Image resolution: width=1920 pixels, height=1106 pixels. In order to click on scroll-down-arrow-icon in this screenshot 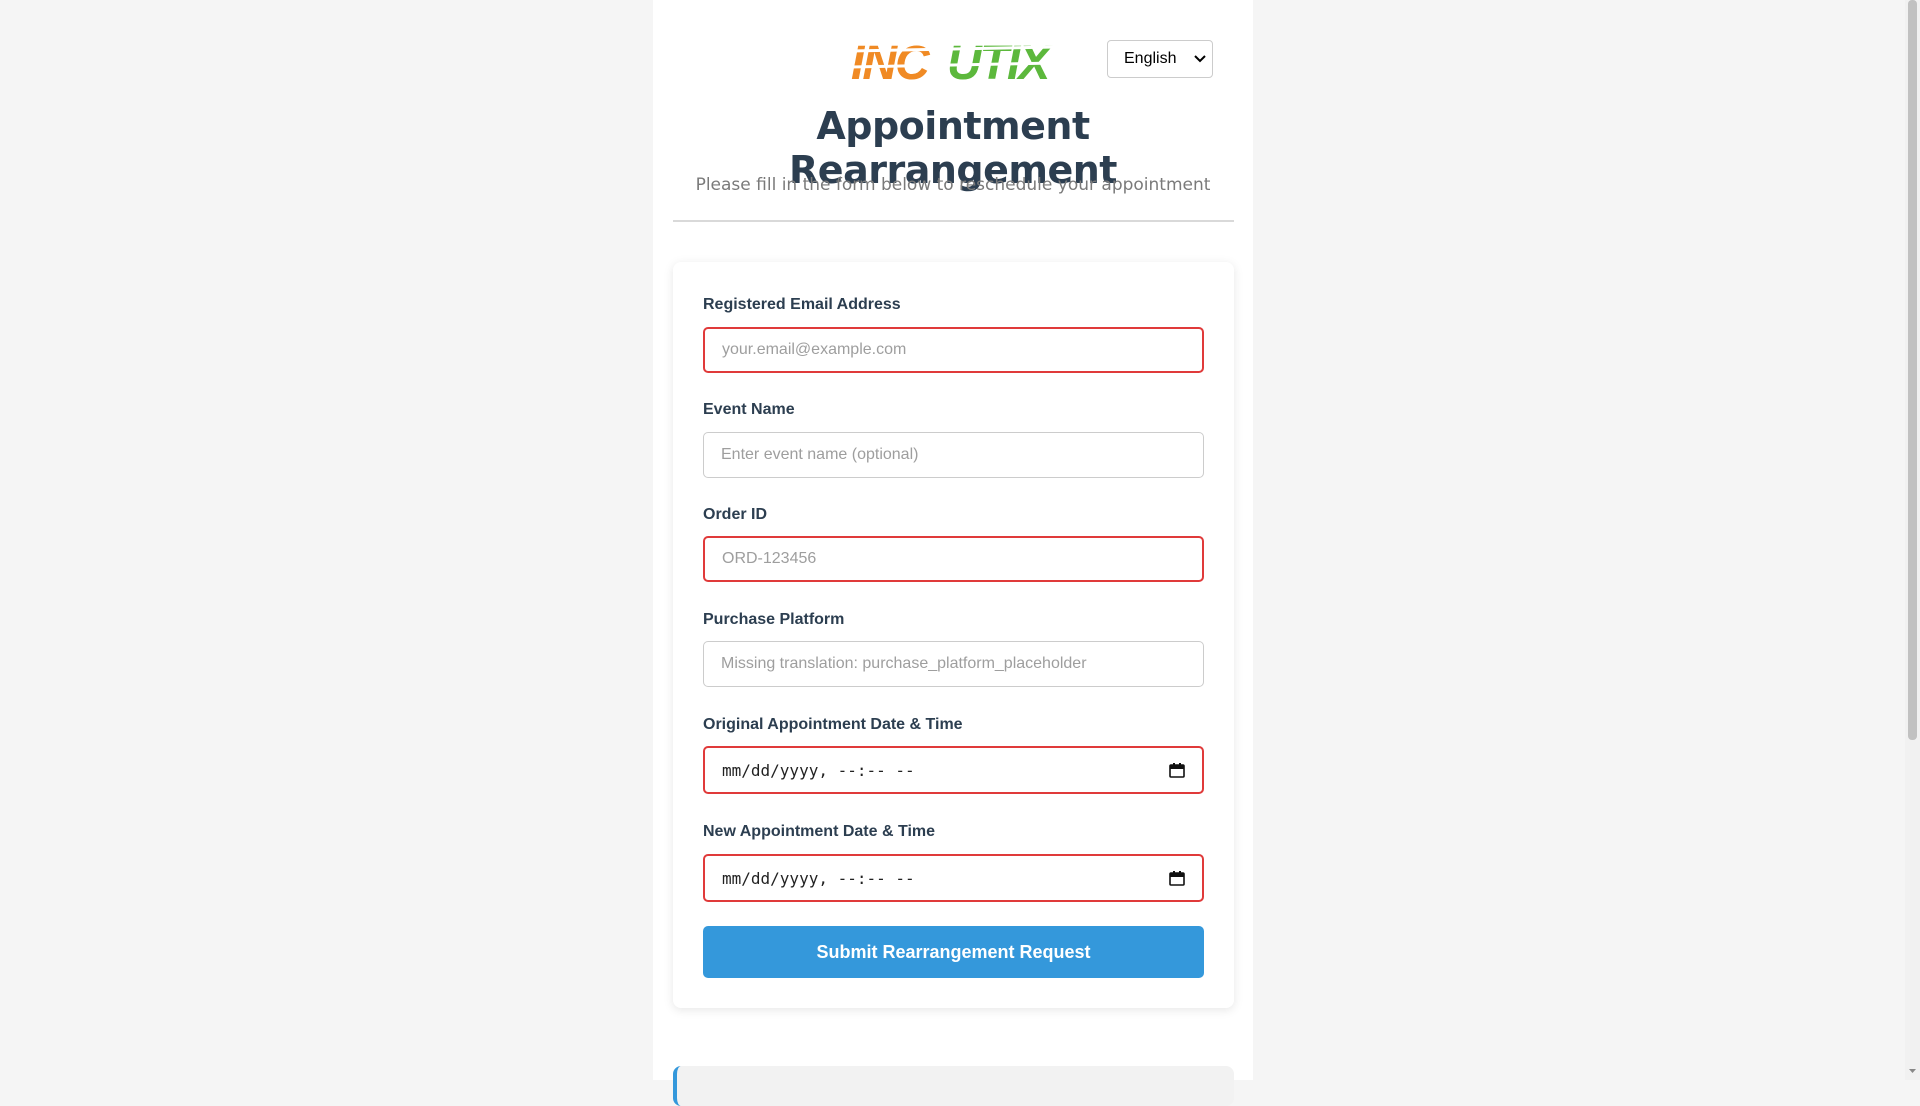, I will do `click(1912, 1071)`.